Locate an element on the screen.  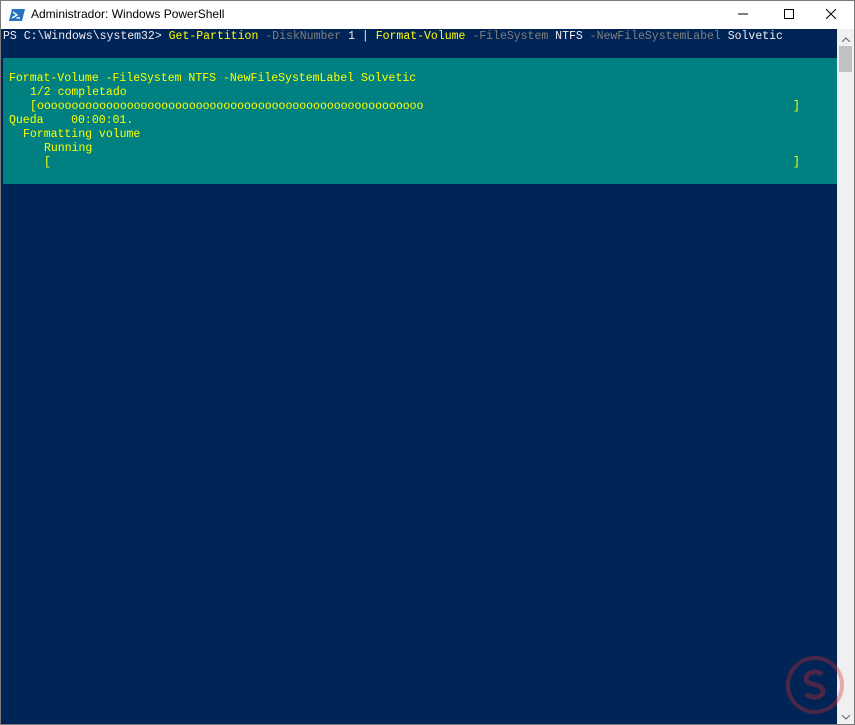
sub-status: Running is located at coordinates (68, 148).